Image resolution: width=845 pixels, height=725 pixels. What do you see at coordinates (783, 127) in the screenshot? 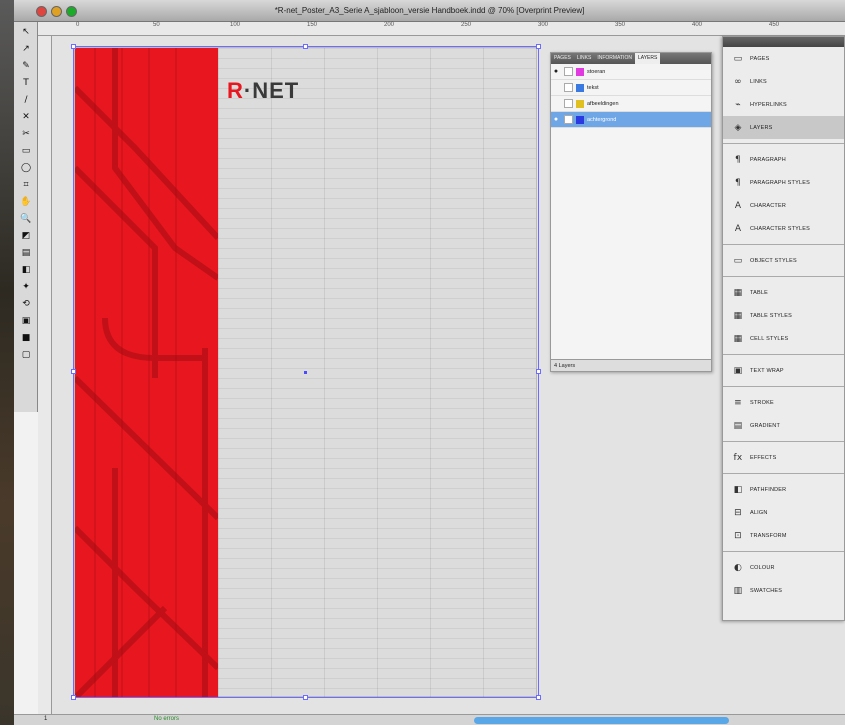
I see `panel-item-layers: ◈ LAYERS` at bounding box center [783, 127].